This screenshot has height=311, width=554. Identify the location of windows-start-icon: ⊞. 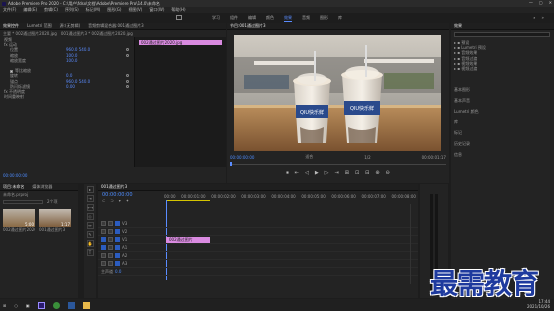
(4, 305).